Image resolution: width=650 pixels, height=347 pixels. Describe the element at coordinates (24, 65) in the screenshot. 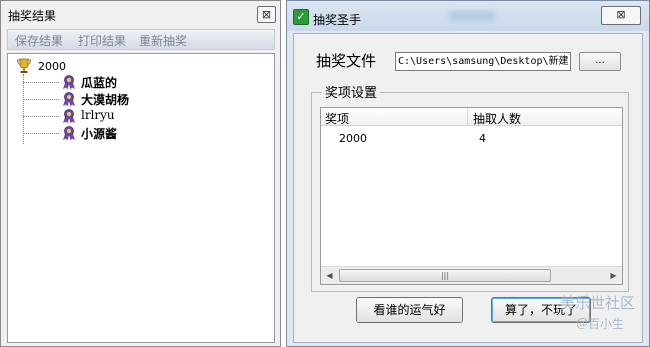

I see `trophy-icon` at that location.